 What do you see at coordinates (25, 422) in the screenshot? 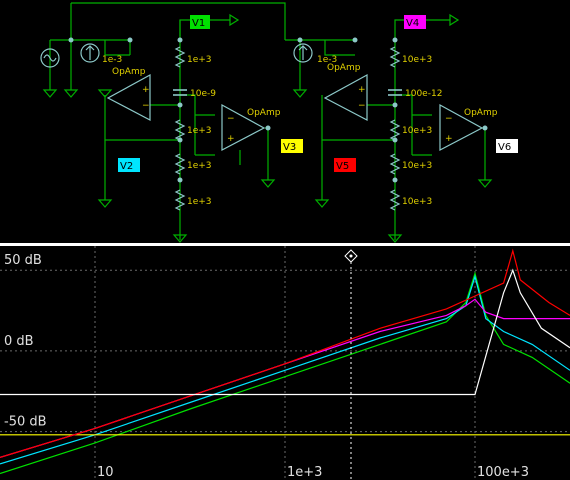
I see `y-tick-label: -50 dB` at bounding box center [25, 422].